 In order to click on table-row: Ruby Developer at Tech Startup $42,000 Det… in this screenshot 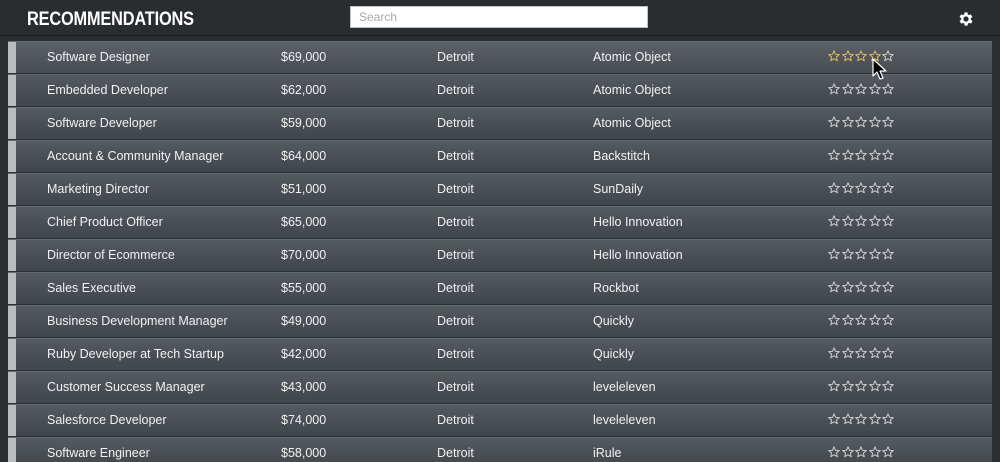, I will do `click(500, 354)`.